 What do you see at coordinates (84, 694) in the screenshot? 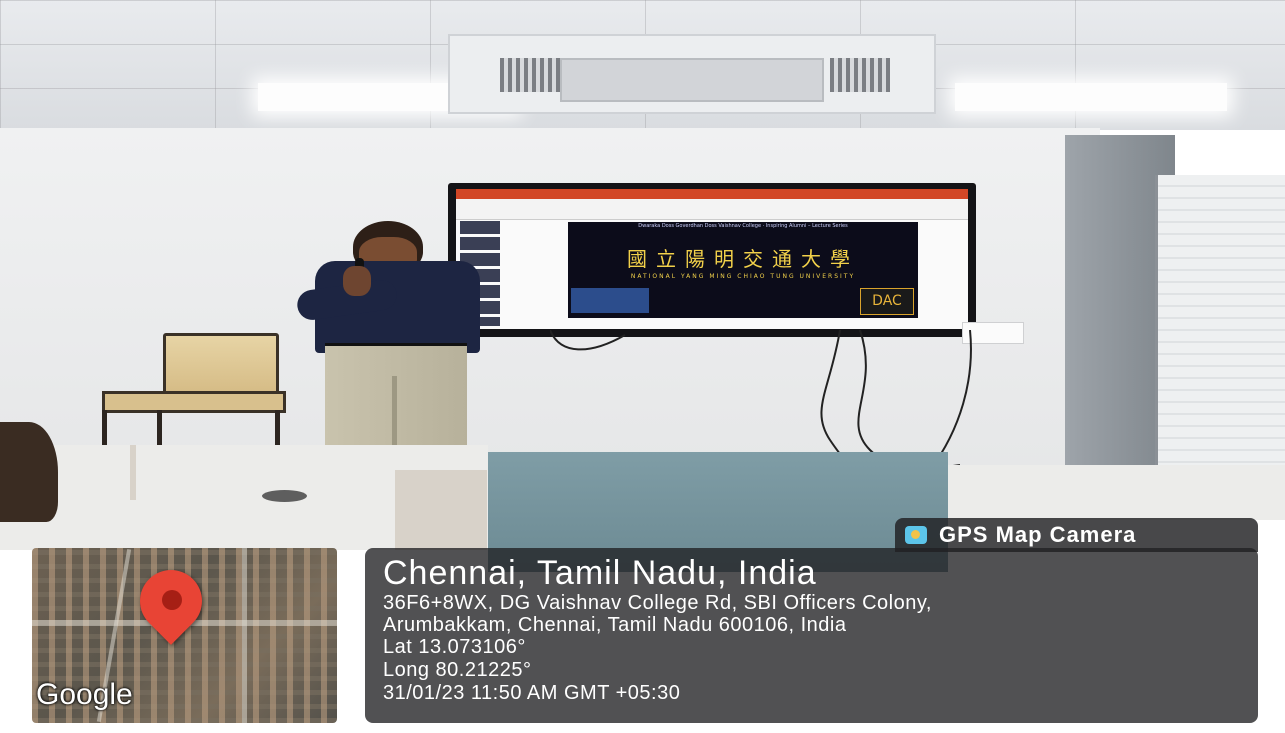
I see `map-provider-label: Google` at bounding box center [84, 694].